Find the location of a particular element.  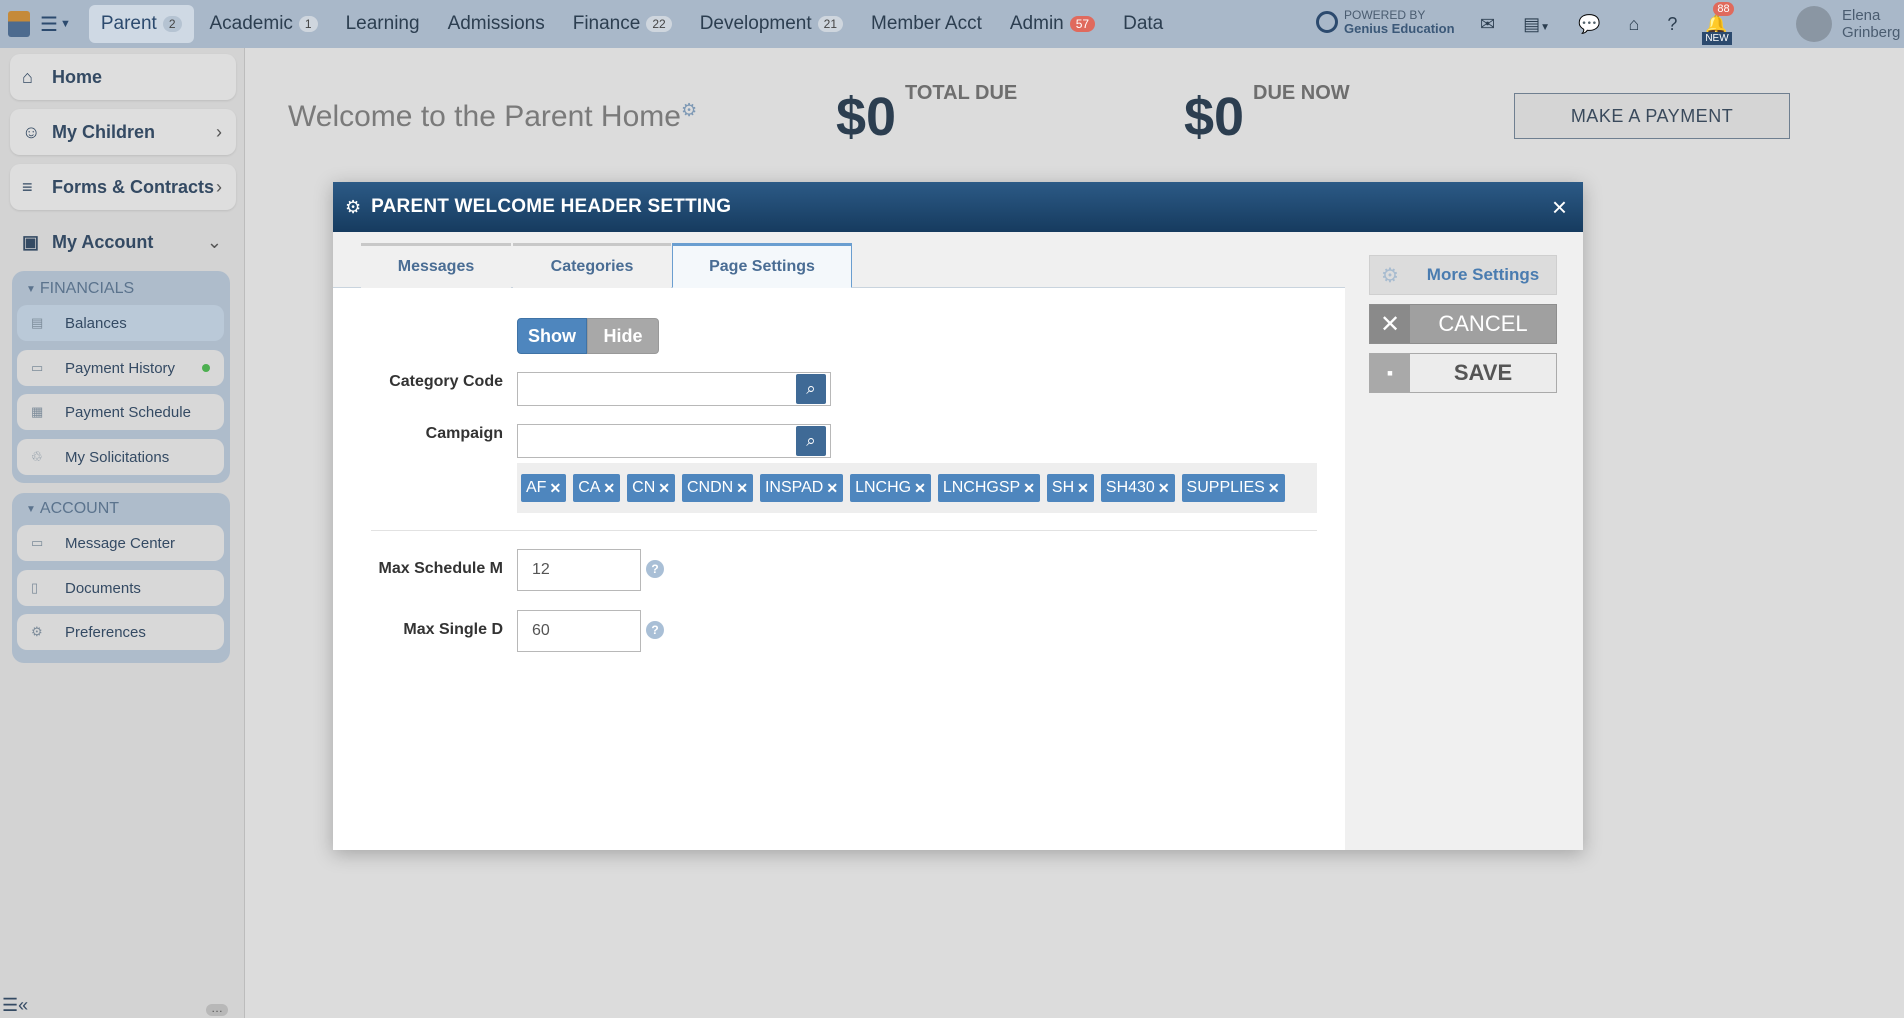

max-schedule-label: Max Schedule M is located at coordinates (440, 568).